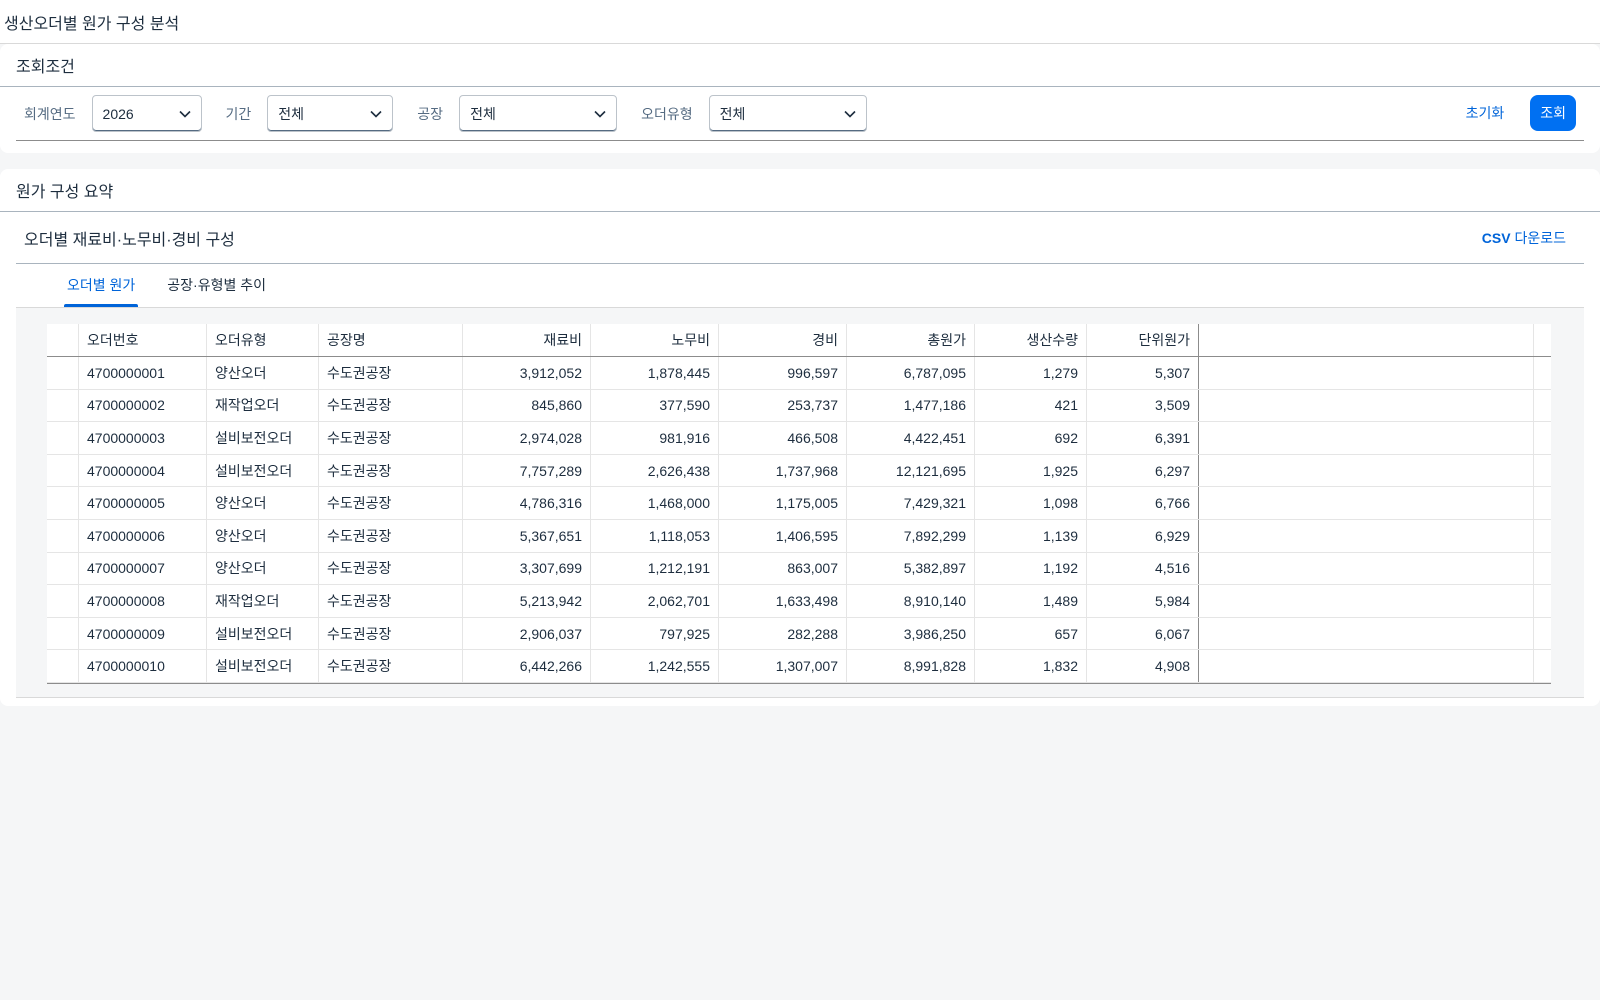 This screenshot has width=1600, height=1000. I want to click on plant-value: 전체, so click(483, 113).